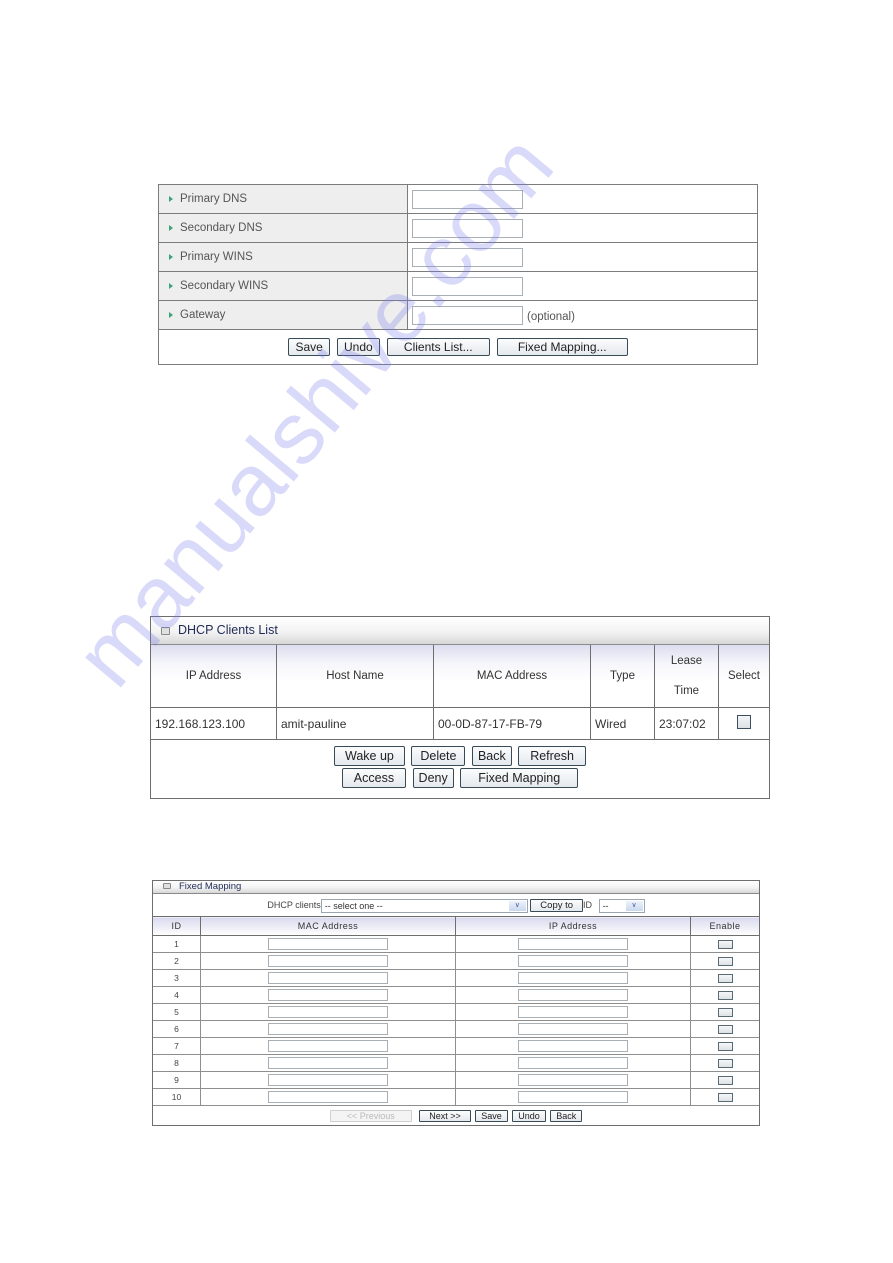 This screenshot has height=1263, width=893. What do you see at coordinates (445, 1115) in the screenshot?
I see `next-button: Next >>` at bounding box center [445, 1115].